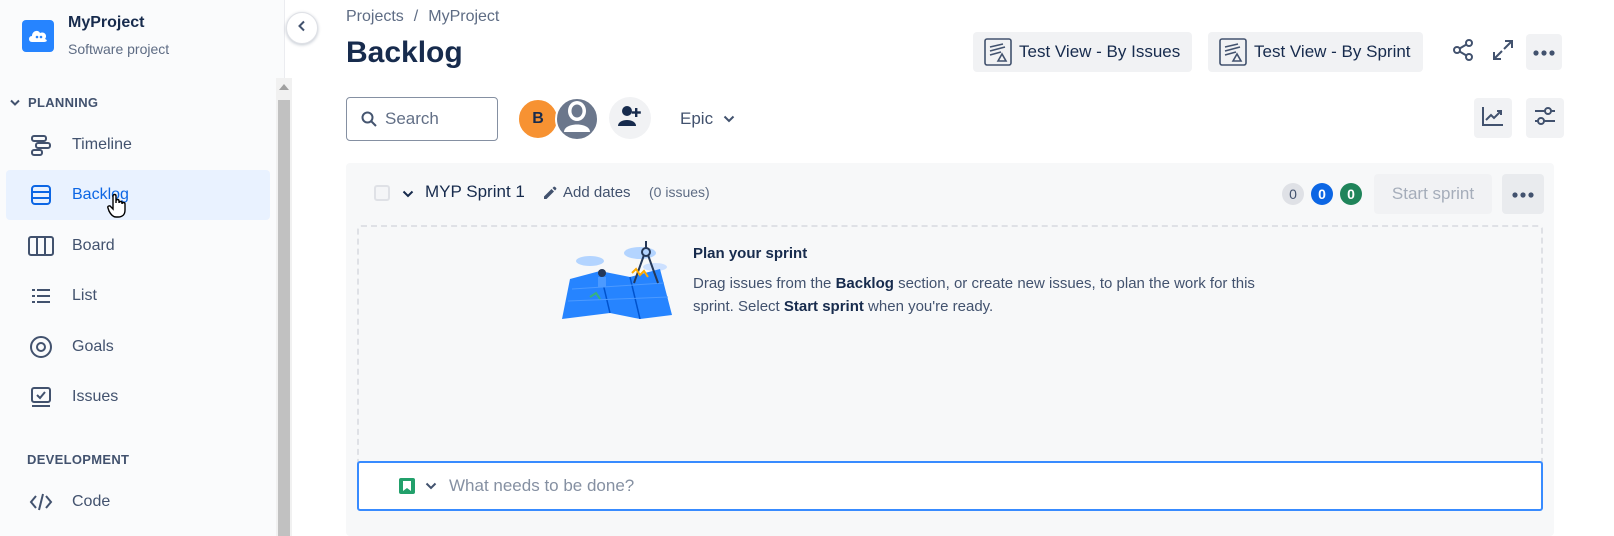 The width and height of the screenshot is (1614, 536). What do you see at coordinates (93, 245) in the screenshot?
I see `sidebar-item-label: Board` at bounding box center [93, 245].